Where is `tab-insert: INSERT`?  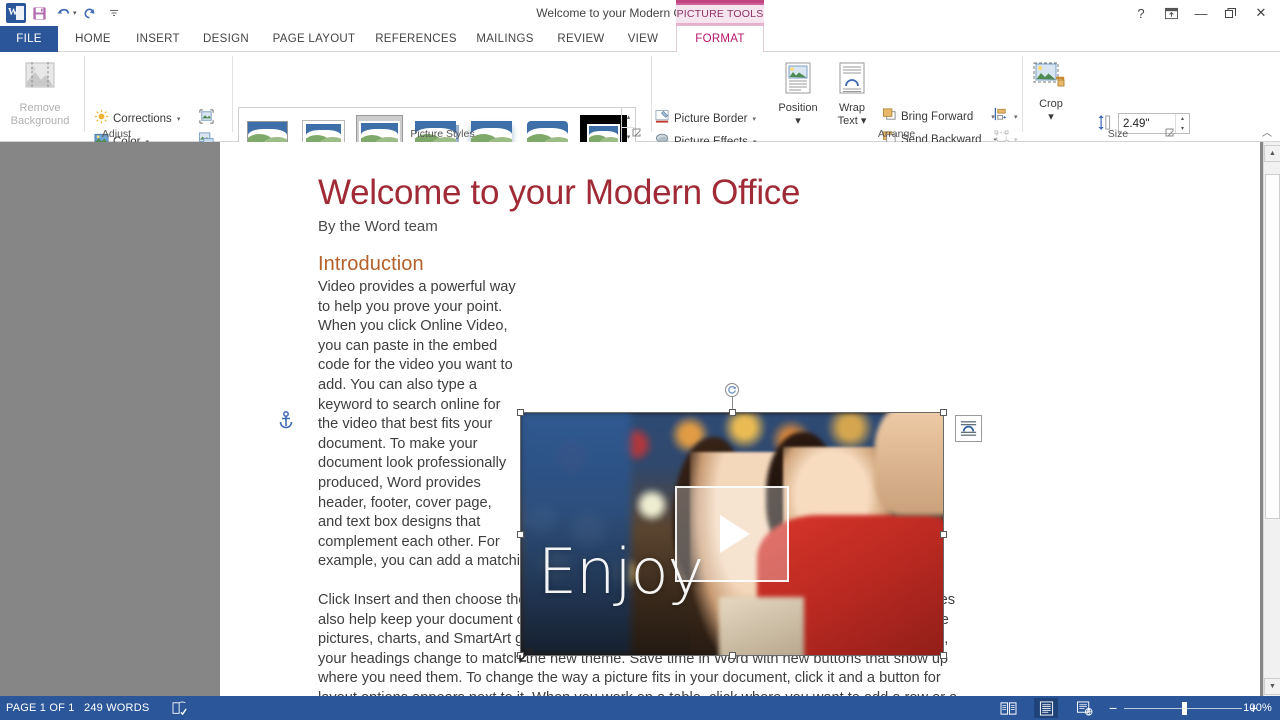
tab-insert: INSERT is located at coordinates (158, 39).